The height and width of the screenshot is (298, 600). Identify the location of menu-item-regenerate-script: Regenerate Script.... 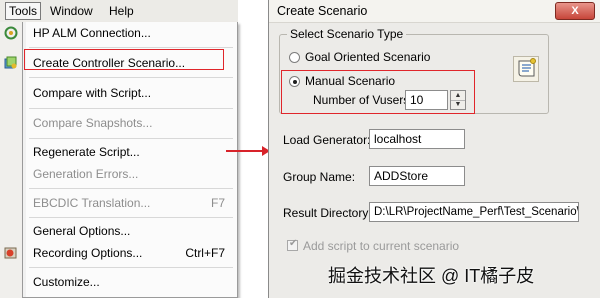
(130, 152).